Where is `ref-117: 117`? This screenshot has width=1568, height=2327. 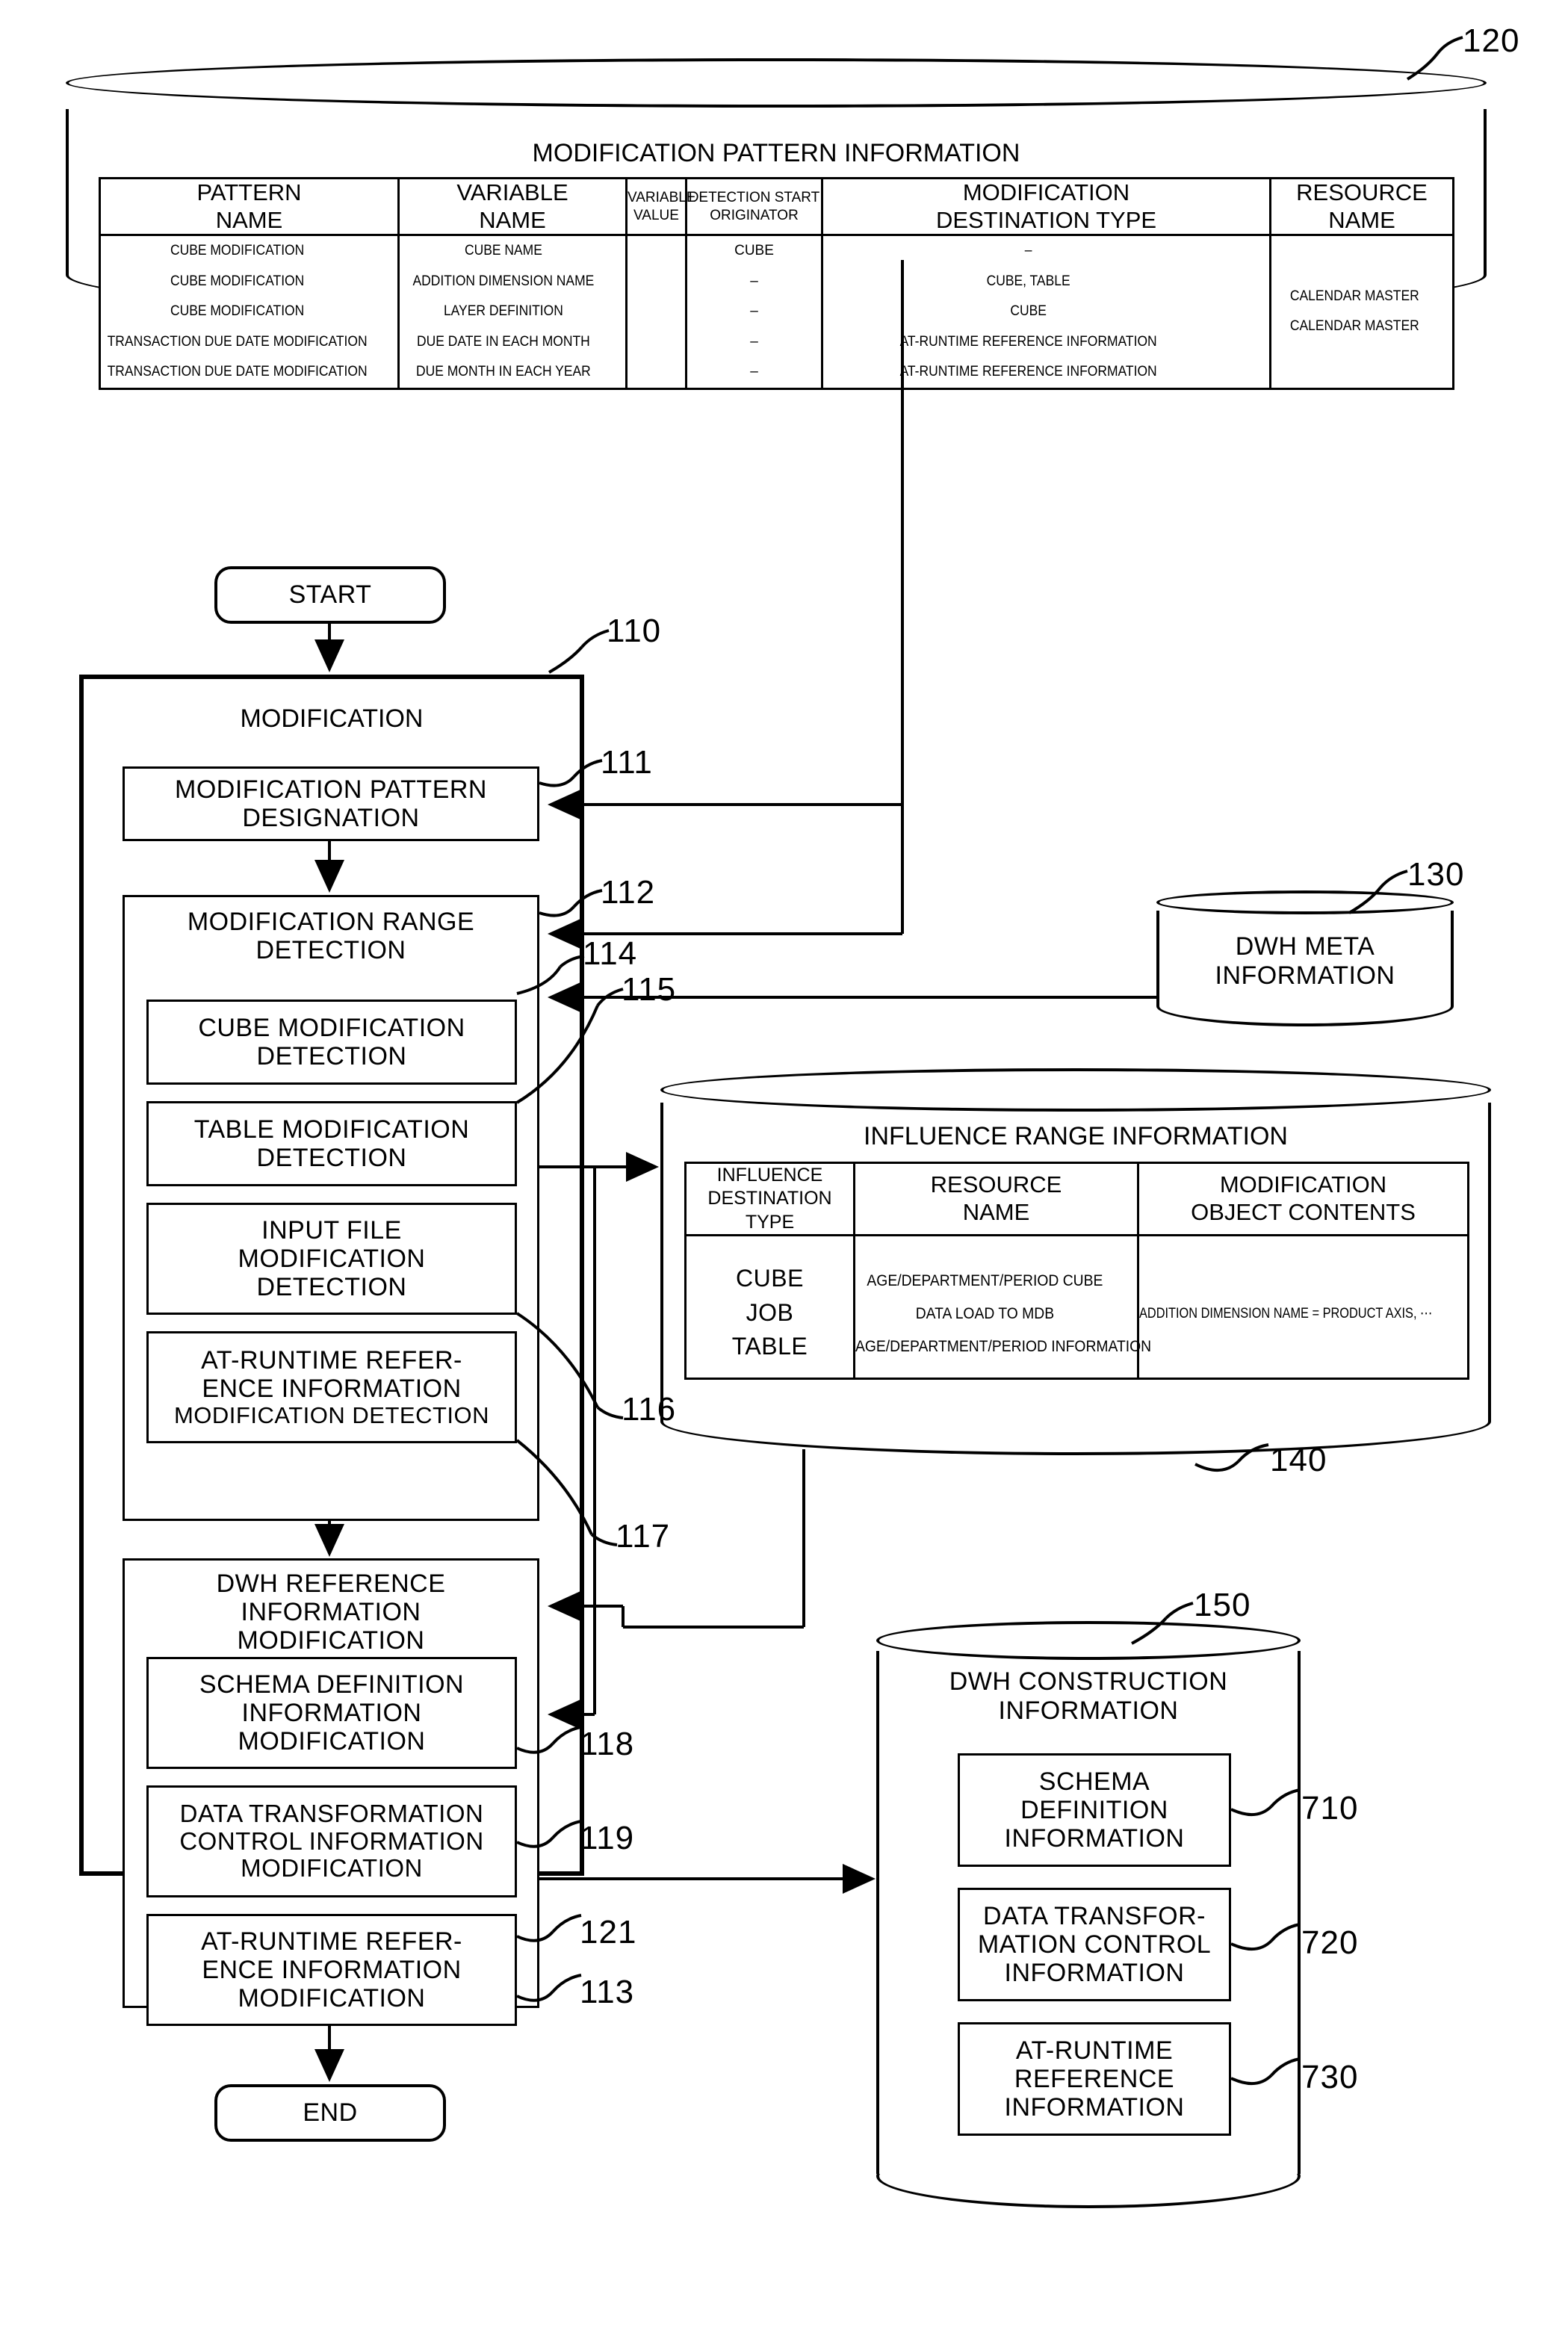 ref-117: 117 is located at coordinates (643, 1536).